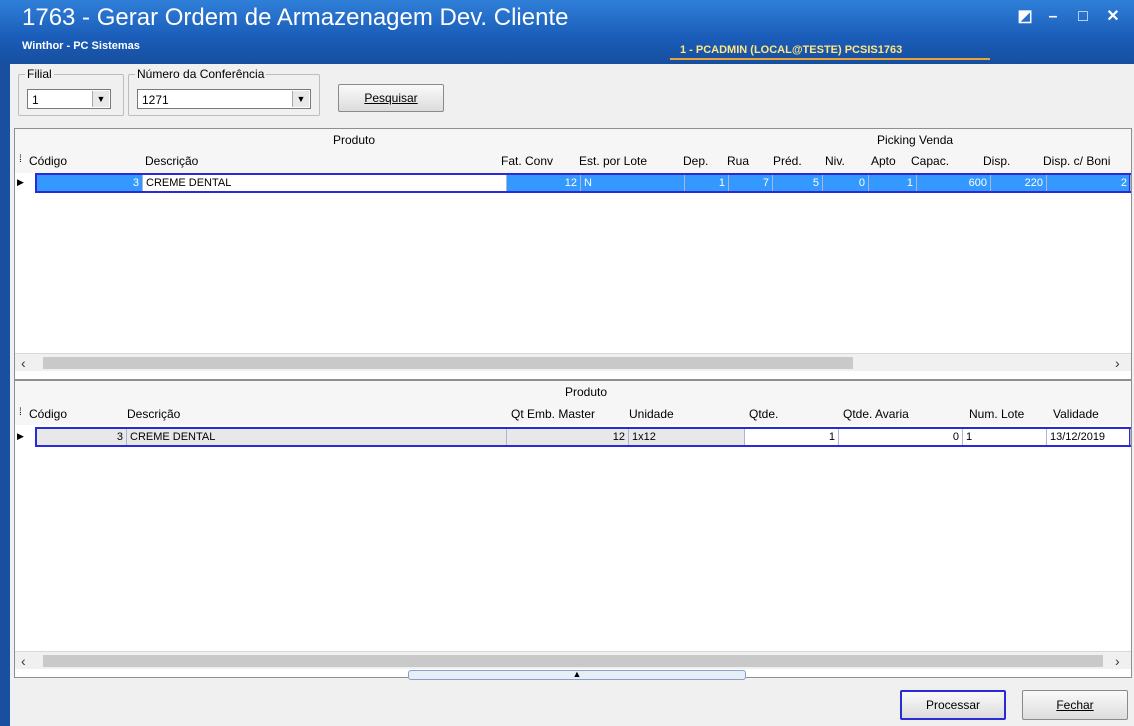 This screenshot has width=1134, height=726. Describe the element at coordinates (633, 183) in the screenshot. I see `cell-est-lote: N` at that location.